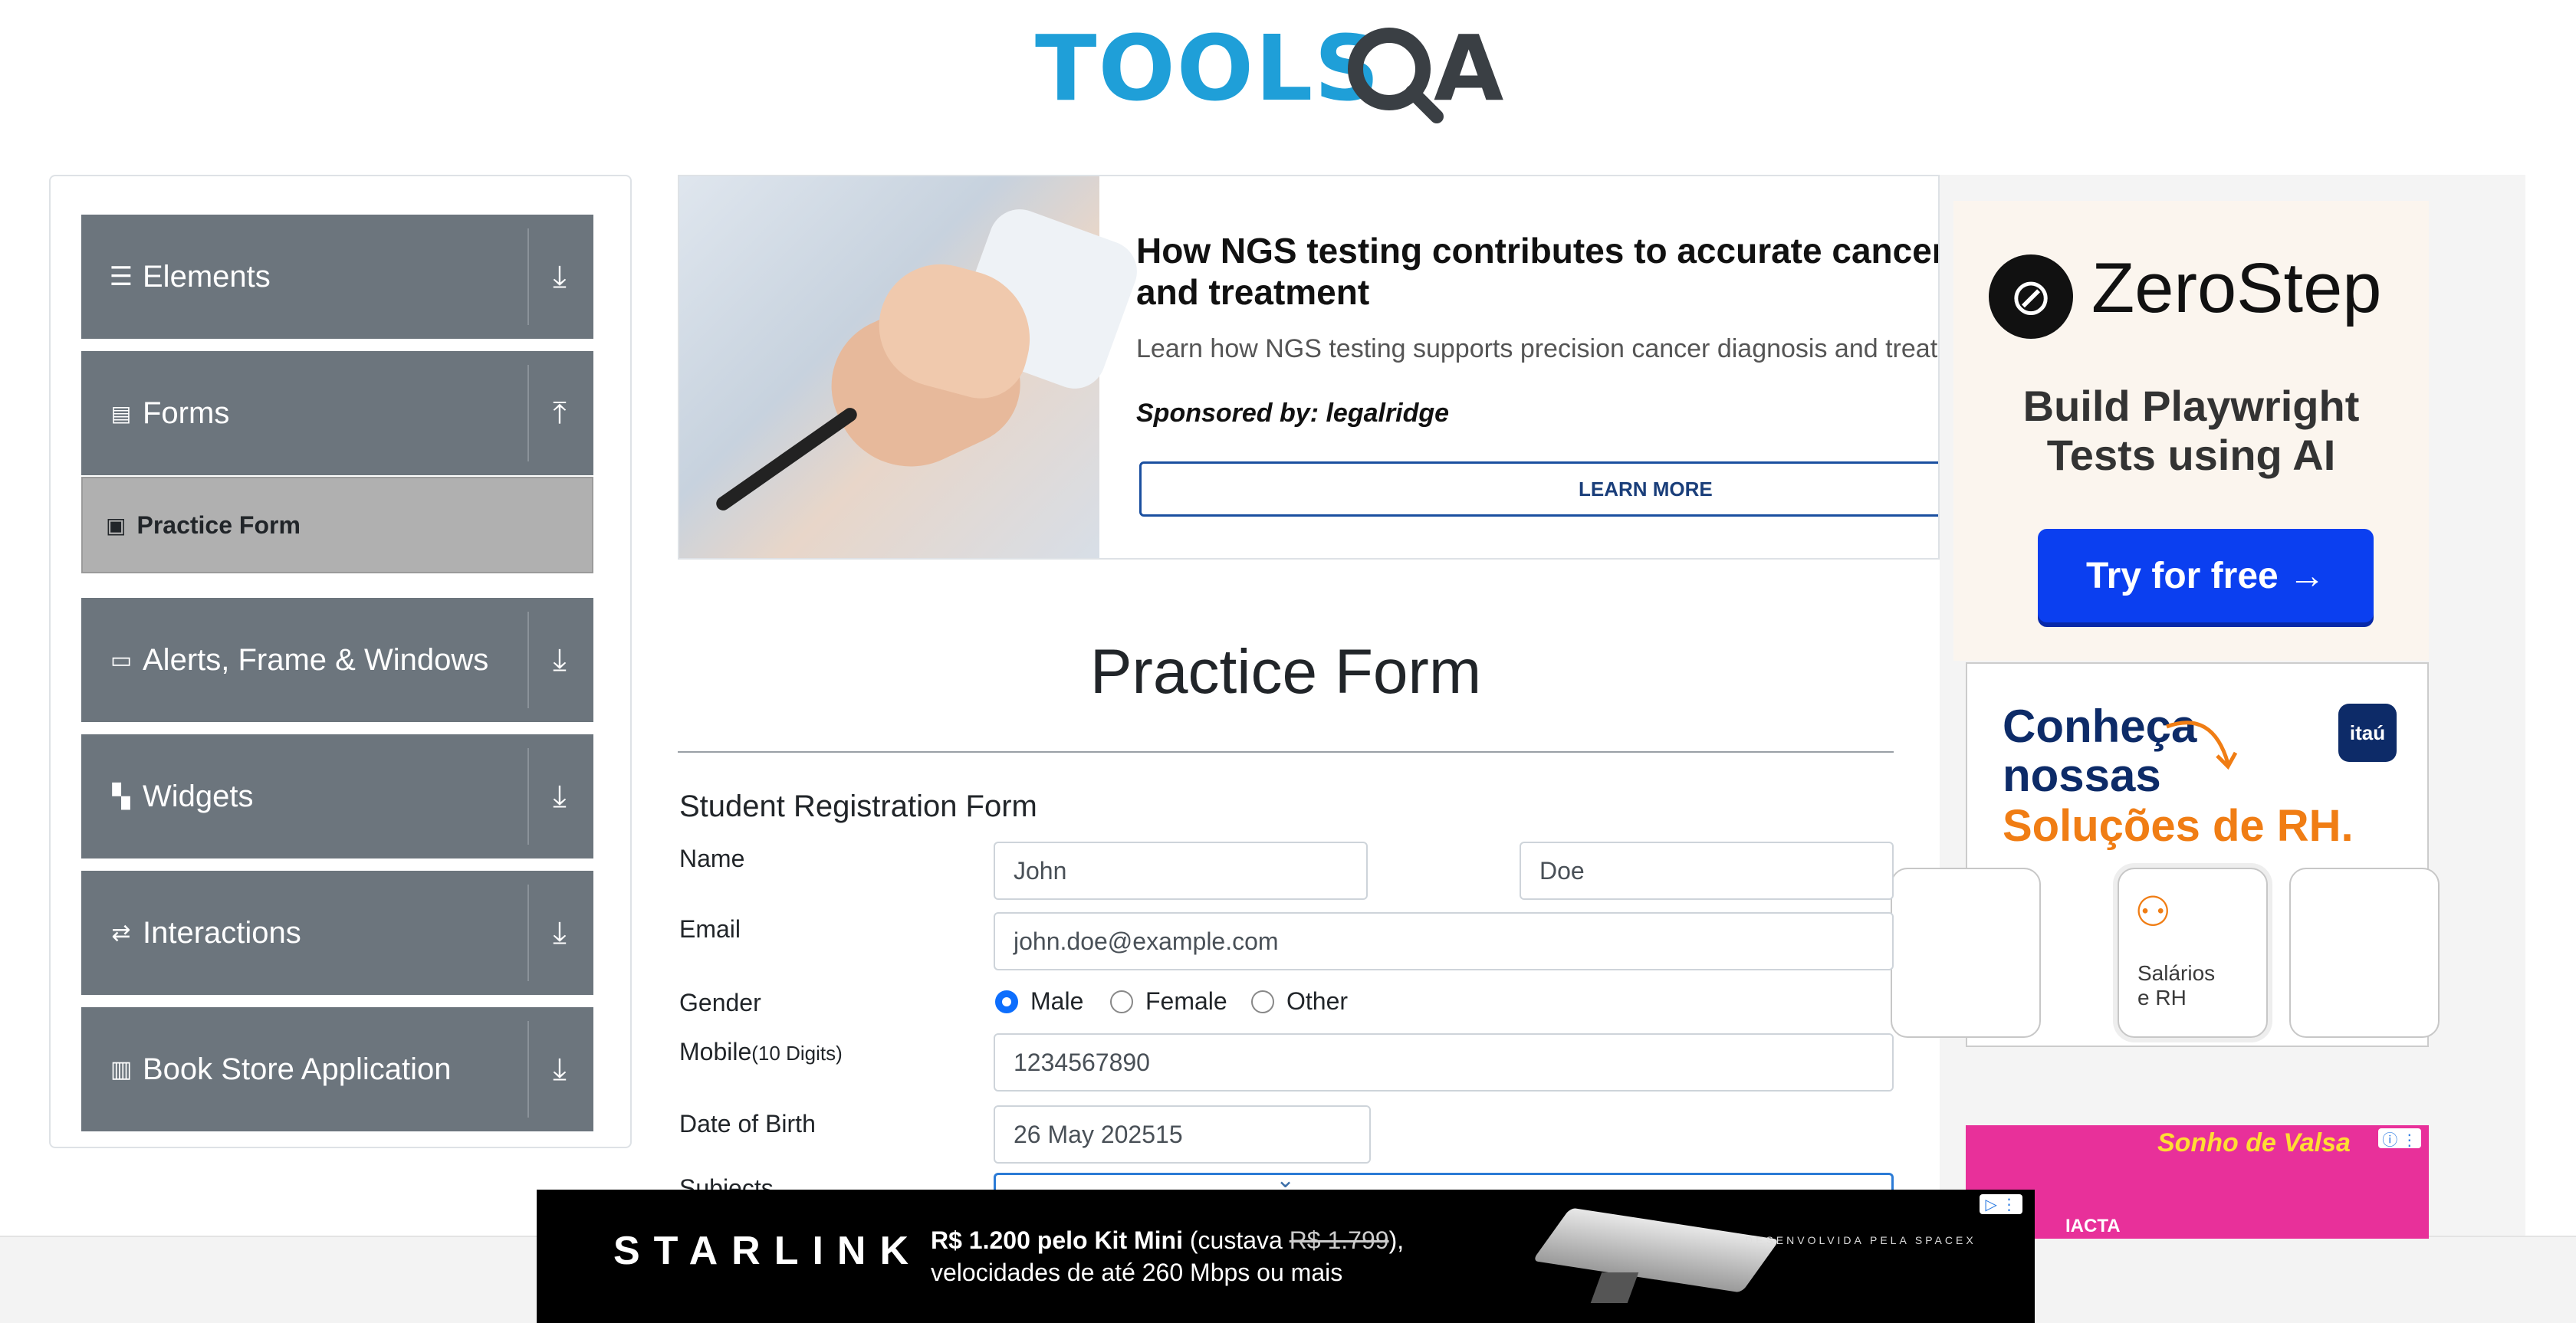 The width and height of the screenshot is (2576, 1323). What do you see at coordinates (560, 413) in the screenshot?
I see `collapse-icon: ⤒` at bounding box center [560, 413].